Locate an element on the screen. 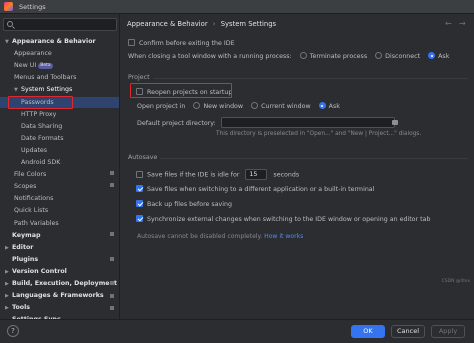  ask-label: Ask is located at coordinates (443, 56).